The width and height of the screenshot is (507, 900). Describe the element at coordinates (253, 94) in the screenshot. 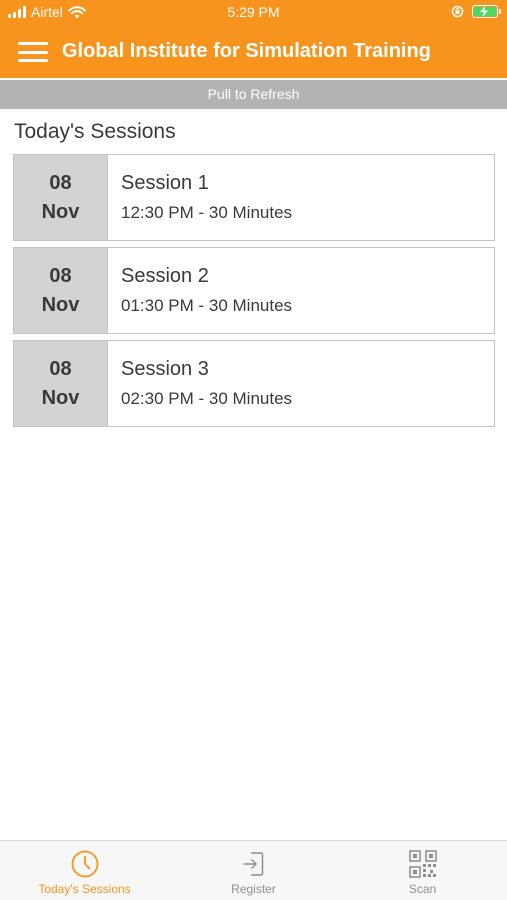

I see `pull-to-refresh-banner: Pull to Refresh` at that location.